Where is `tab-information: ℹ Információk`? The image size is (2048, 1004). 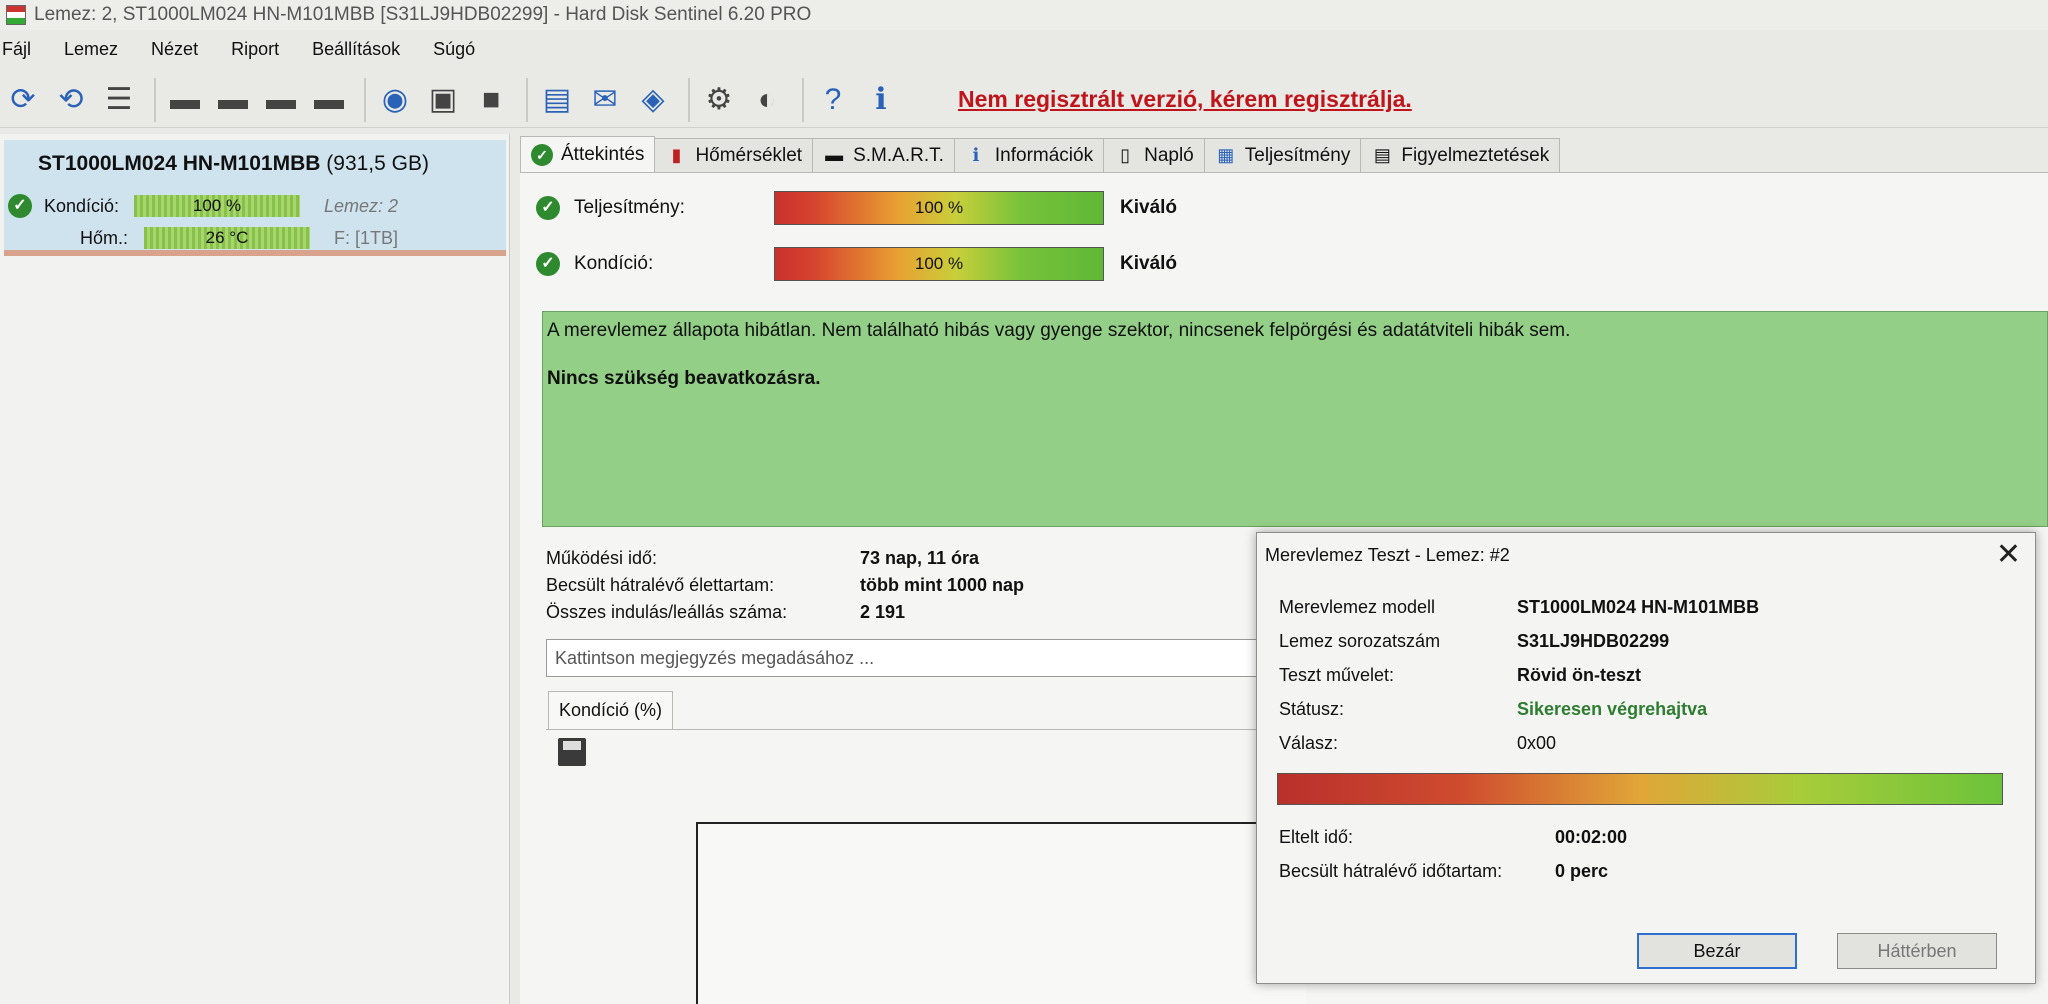
tab-information: ℹ Információk is located at coordinates (1029, 155).